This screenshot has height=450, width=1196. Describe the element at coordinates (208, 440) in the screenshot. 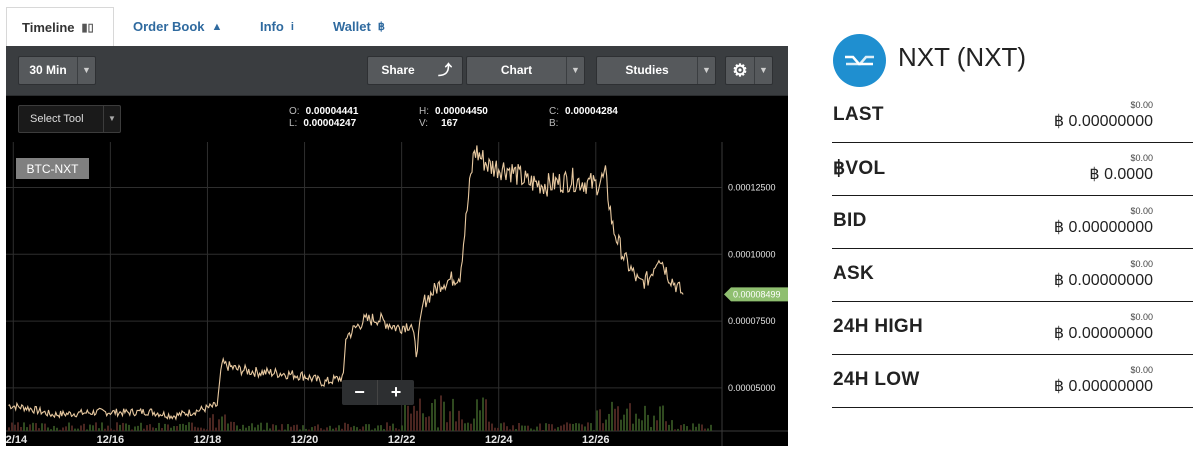

I see `x-tick-label: 12/18` at that location.